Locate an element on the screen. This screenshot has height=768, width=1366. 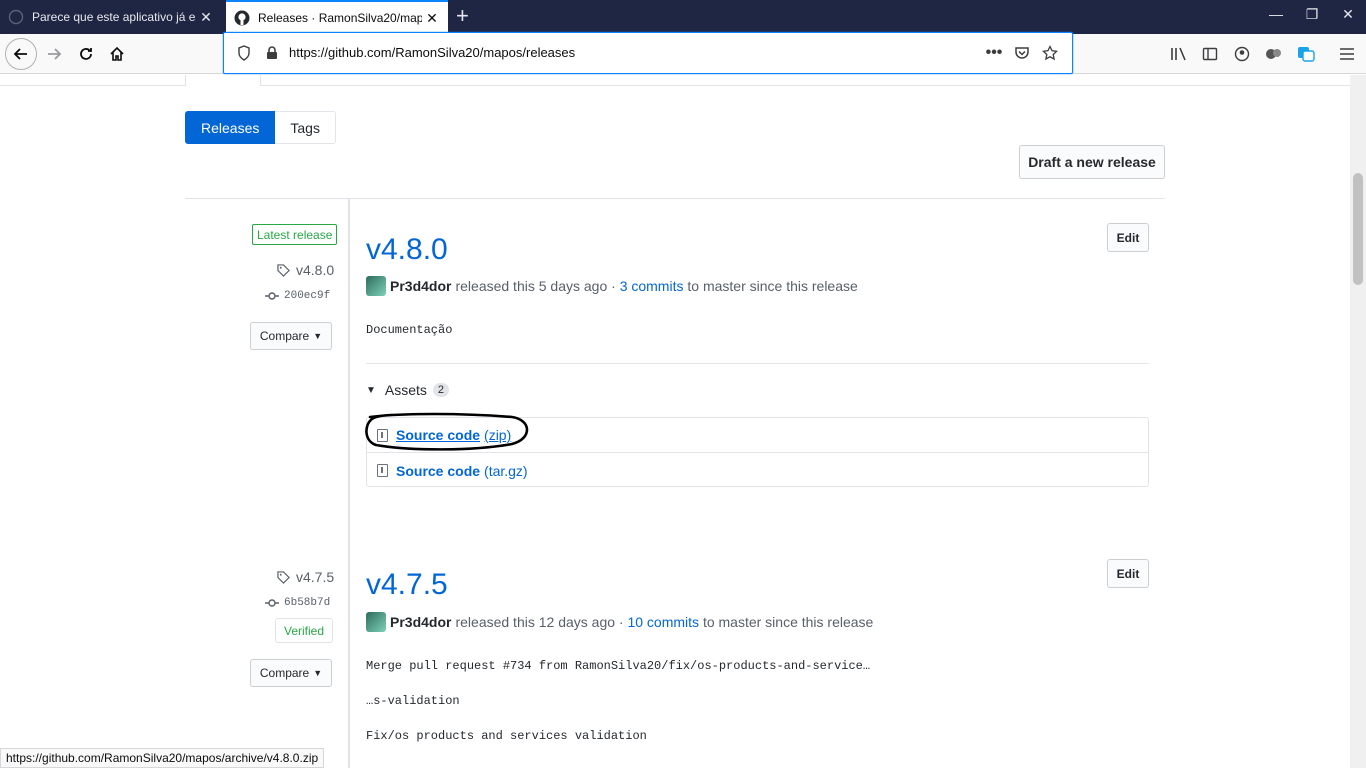
release-title: v4.8.0 is located at coordinates (407, 250).